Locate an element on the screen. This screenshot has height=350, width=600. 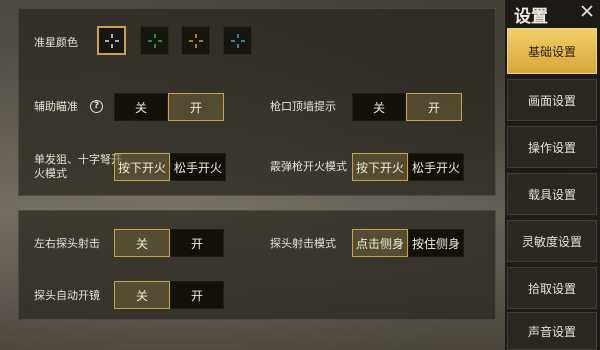
sidebar-item-vehicle: 载具设置 is located at coordinates (552, 194).